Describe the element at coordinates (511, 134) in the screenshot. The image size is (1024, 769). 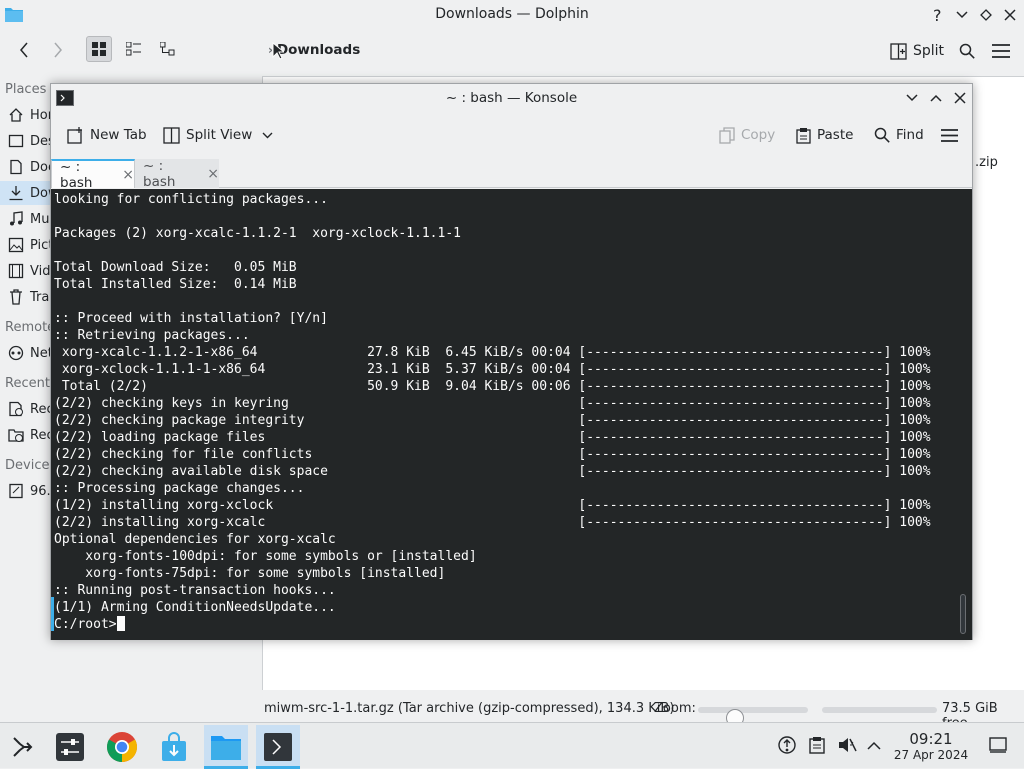
I see `konsole-toolbar: New Tab Split View Copy Paste Find` at that location.